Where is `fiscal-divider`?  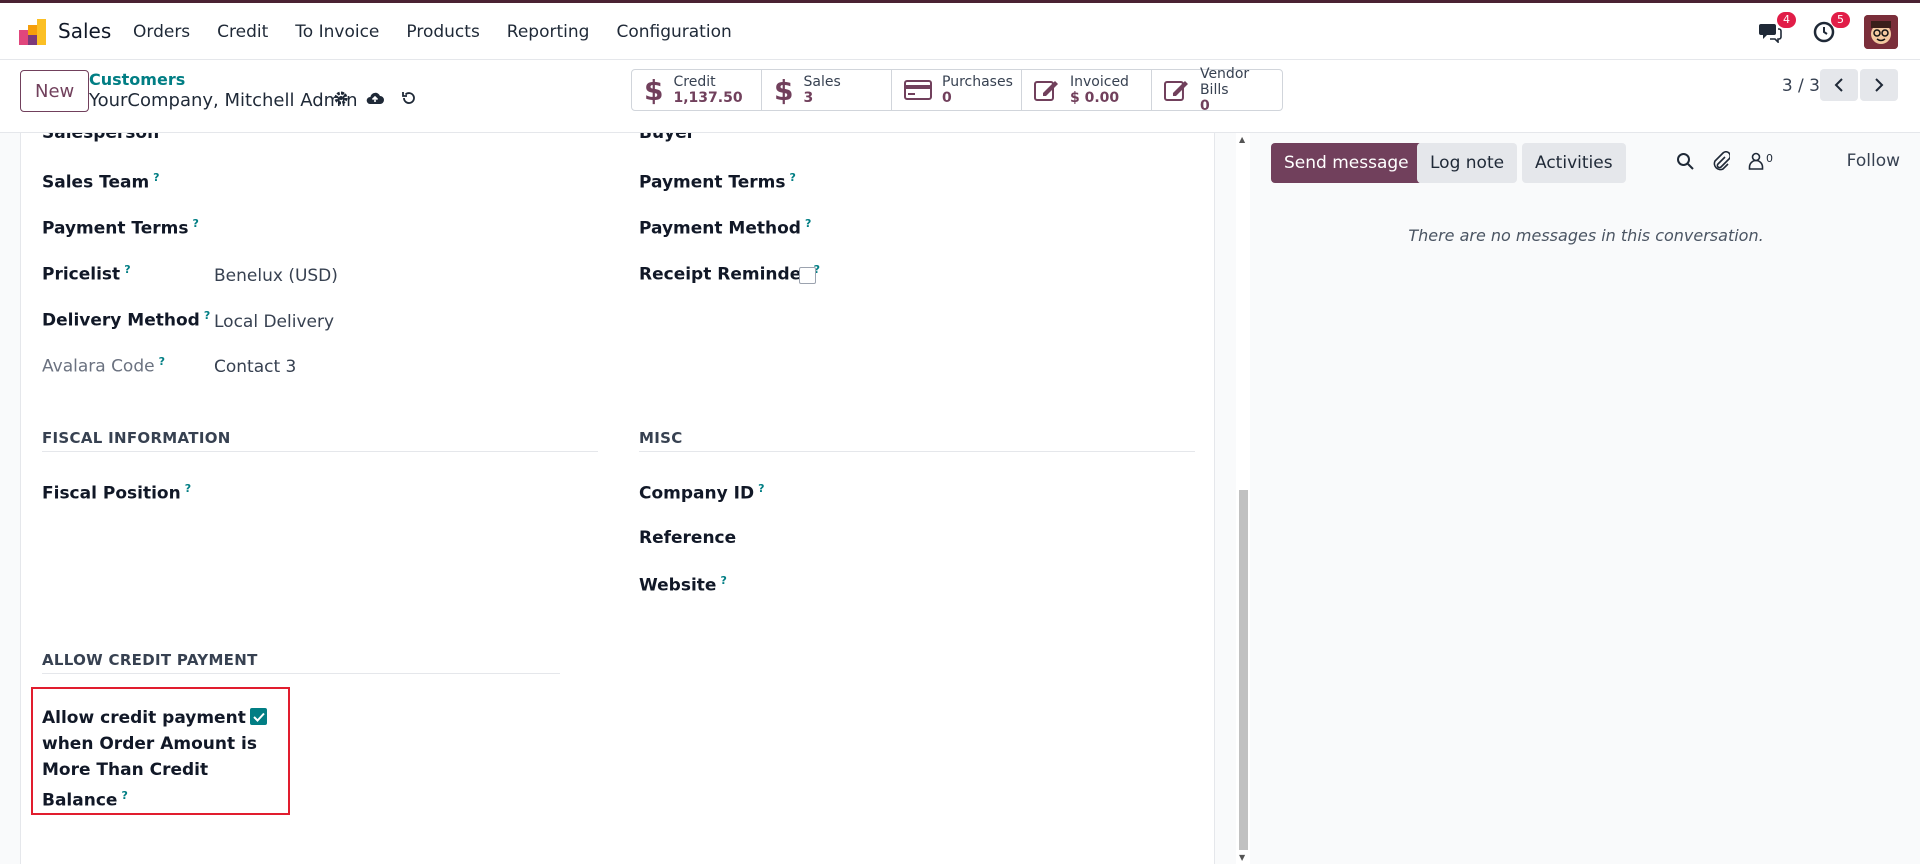
fiscal-divider is located at coordinates (320, 451).